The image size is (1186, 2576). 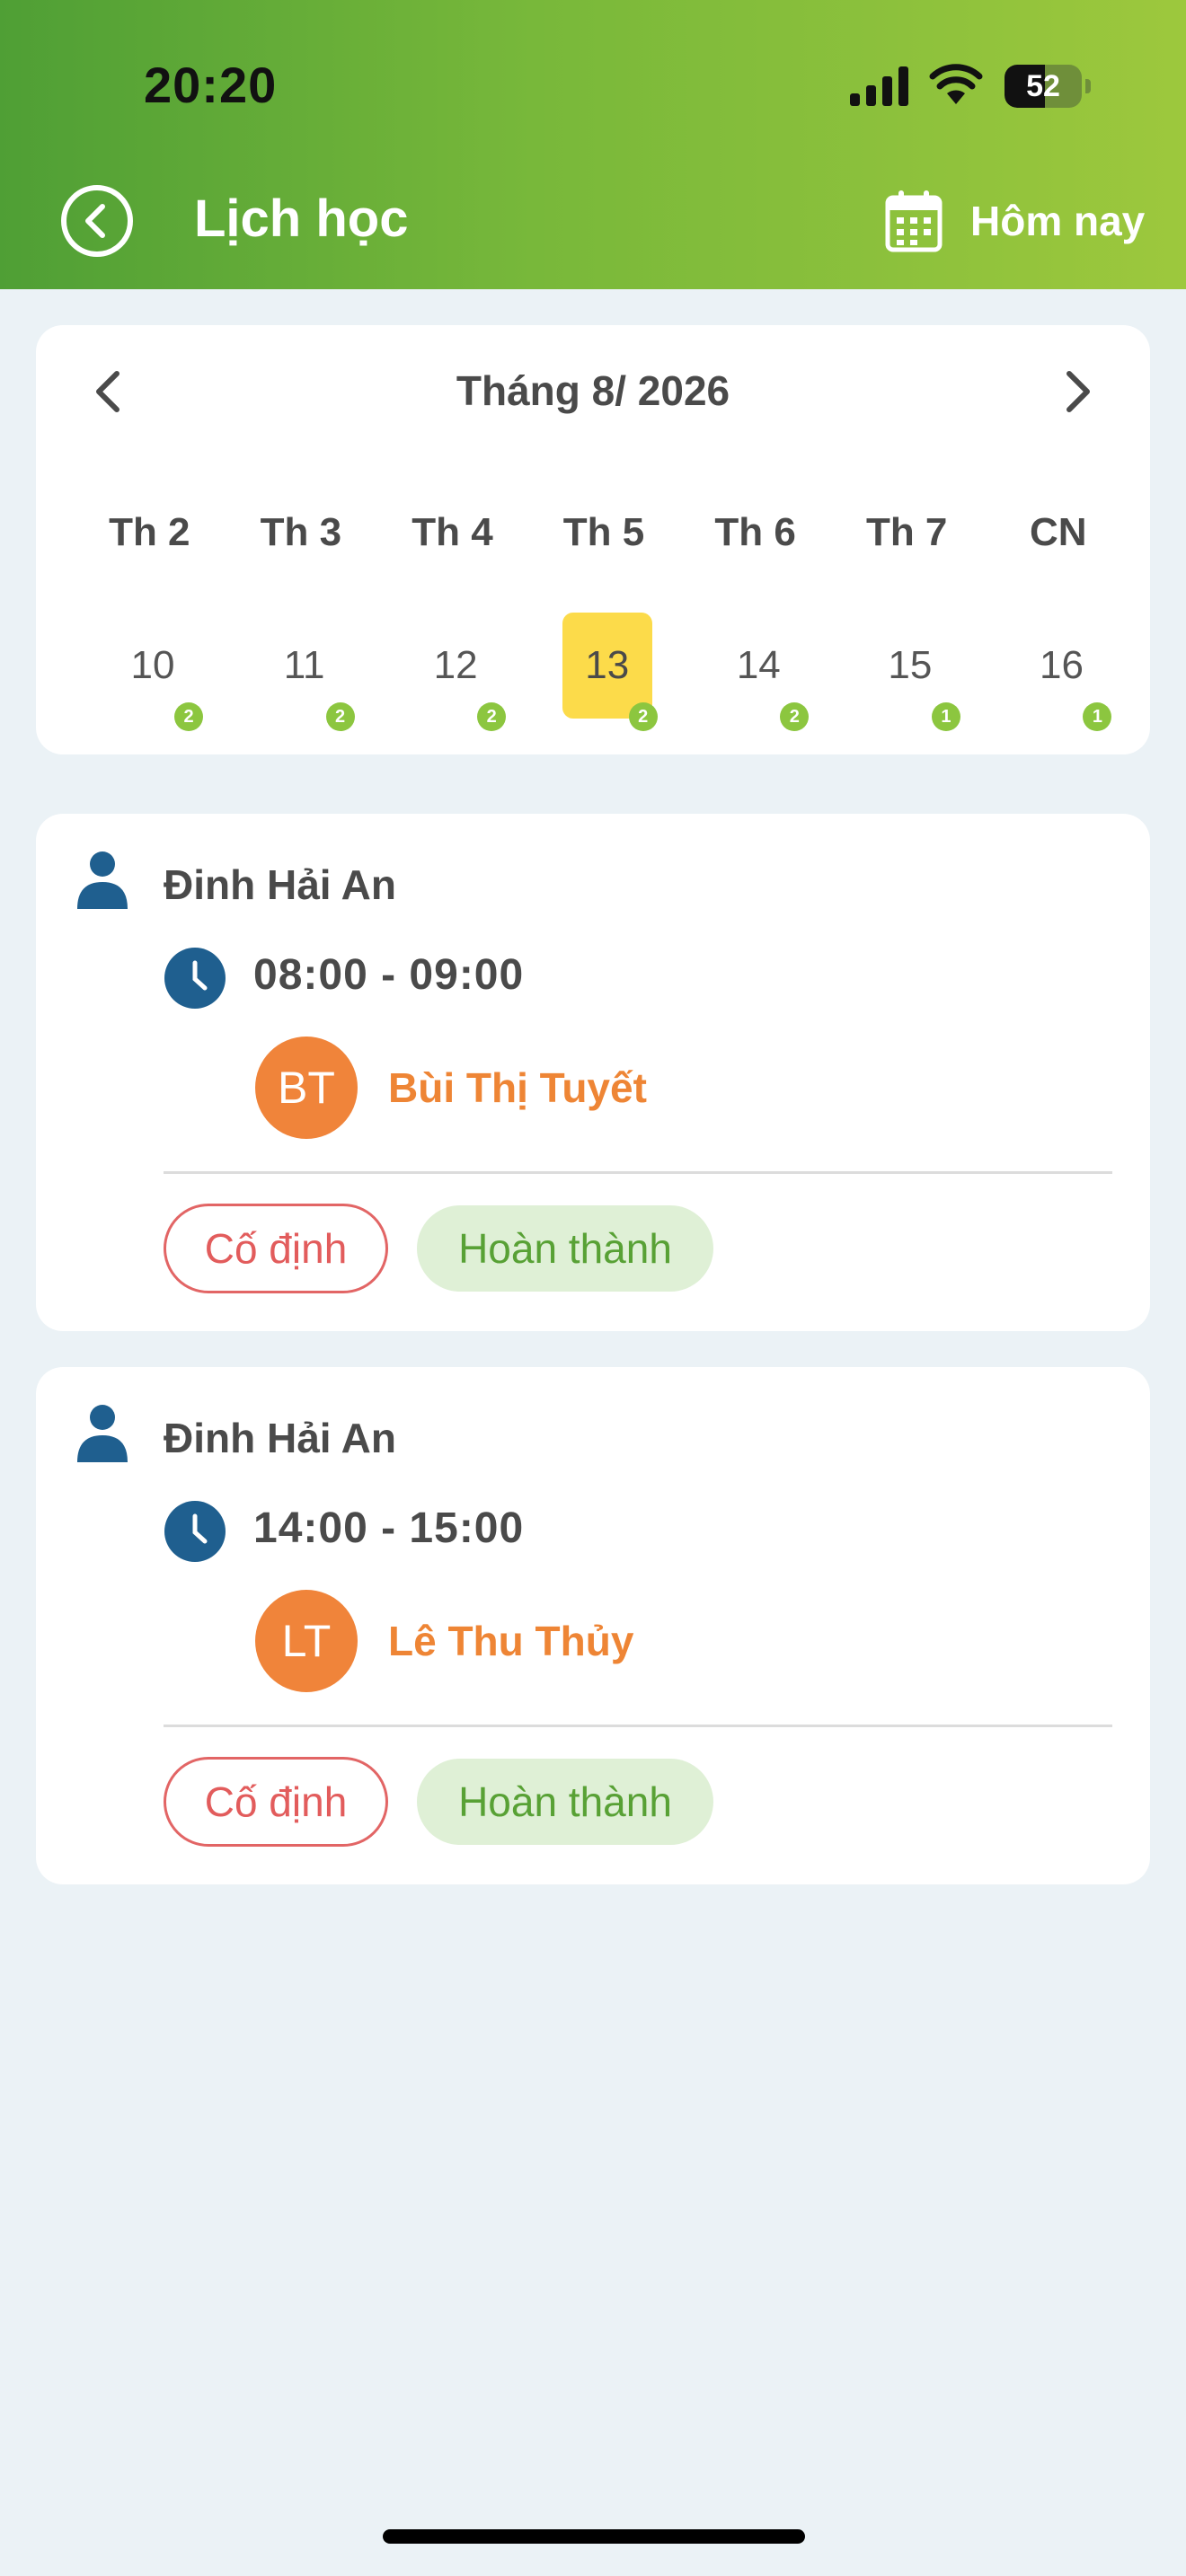 What do you see at coordinates (389, 975) in the screenshot?
I see `session-time: 08:00 - 09:00` at bounding box center [389, 975].